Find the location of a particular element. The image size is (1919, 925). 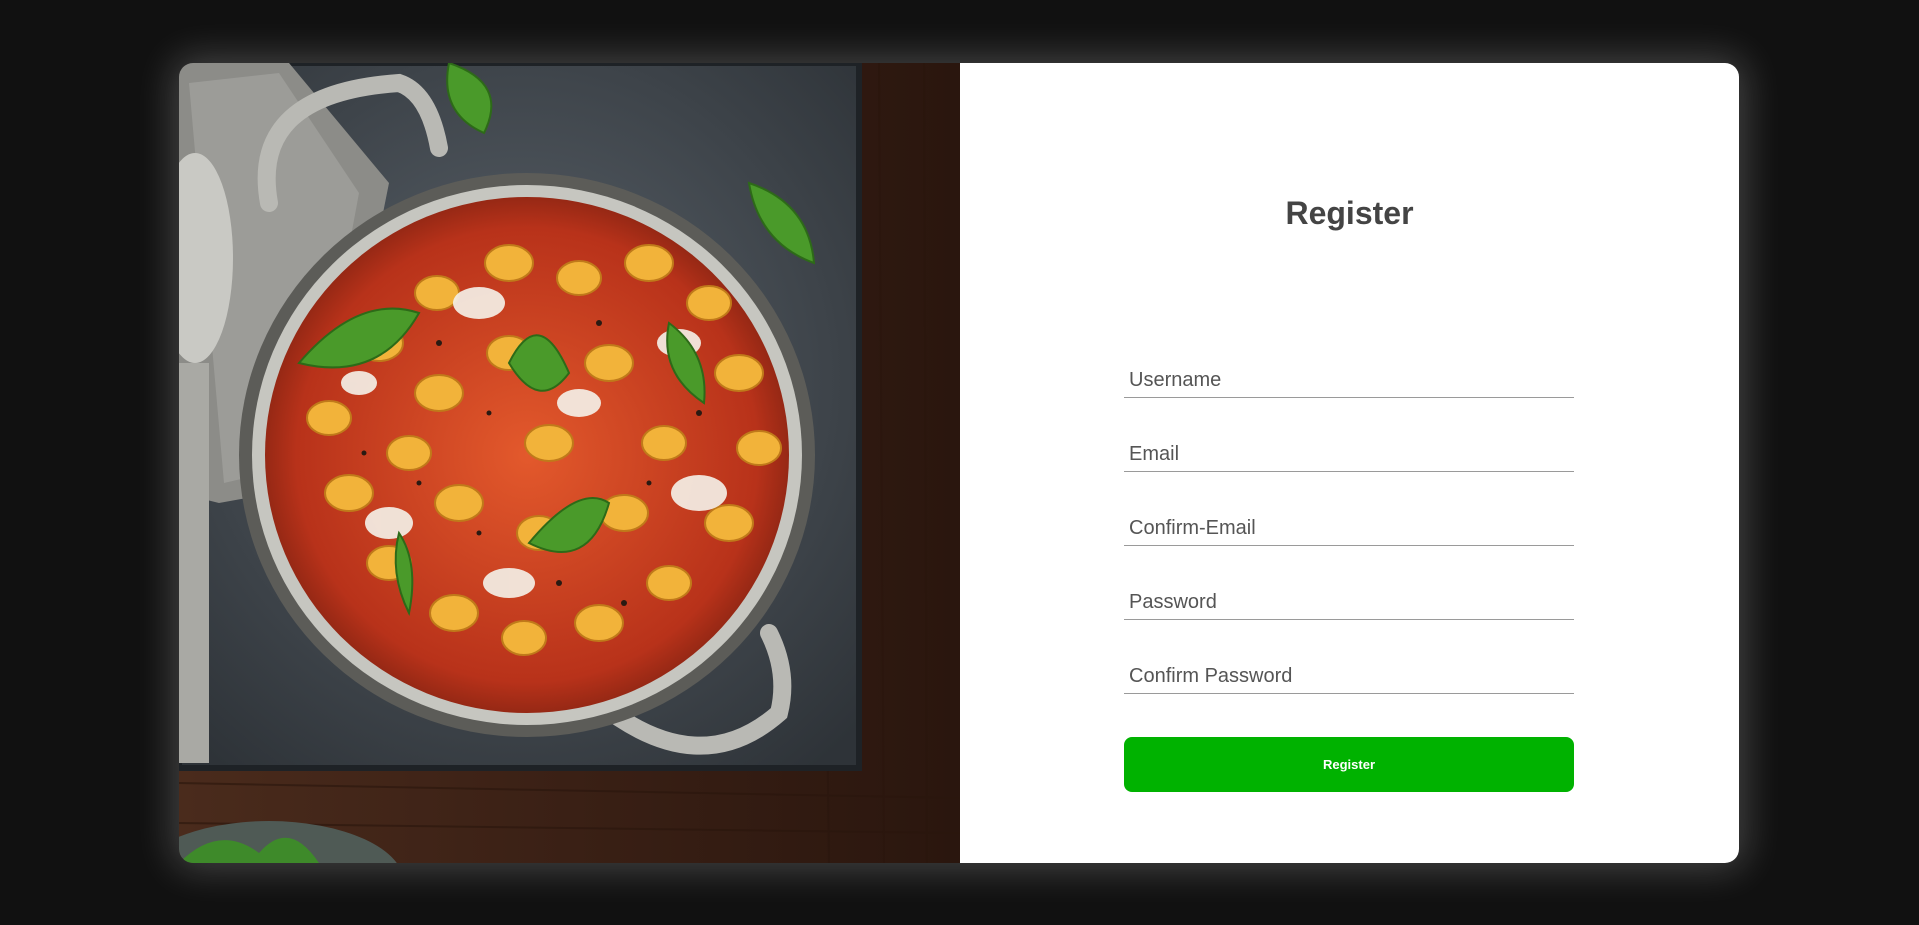

confirm-email-field is located at coordinates (1349, 529).